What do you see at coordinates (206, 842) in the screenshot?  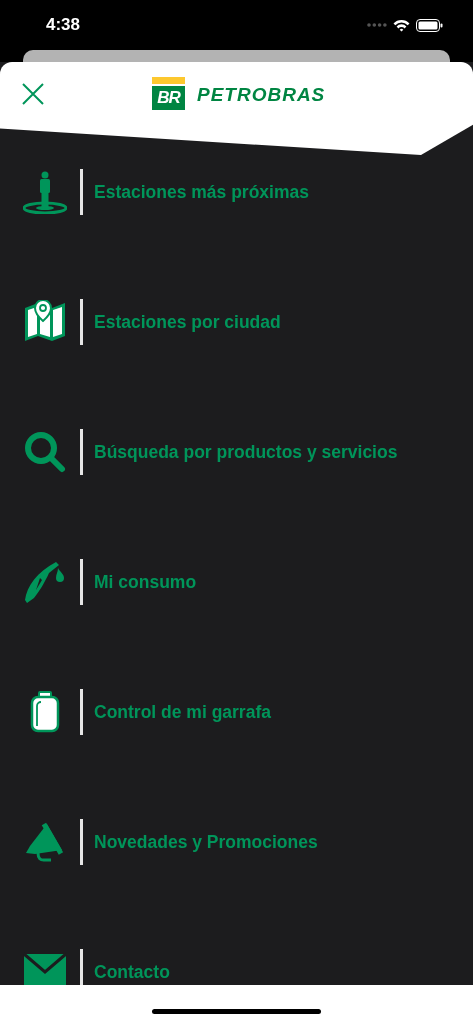 I see `menu-link: Novedades y Promociones` at bounding box center [206, 842].